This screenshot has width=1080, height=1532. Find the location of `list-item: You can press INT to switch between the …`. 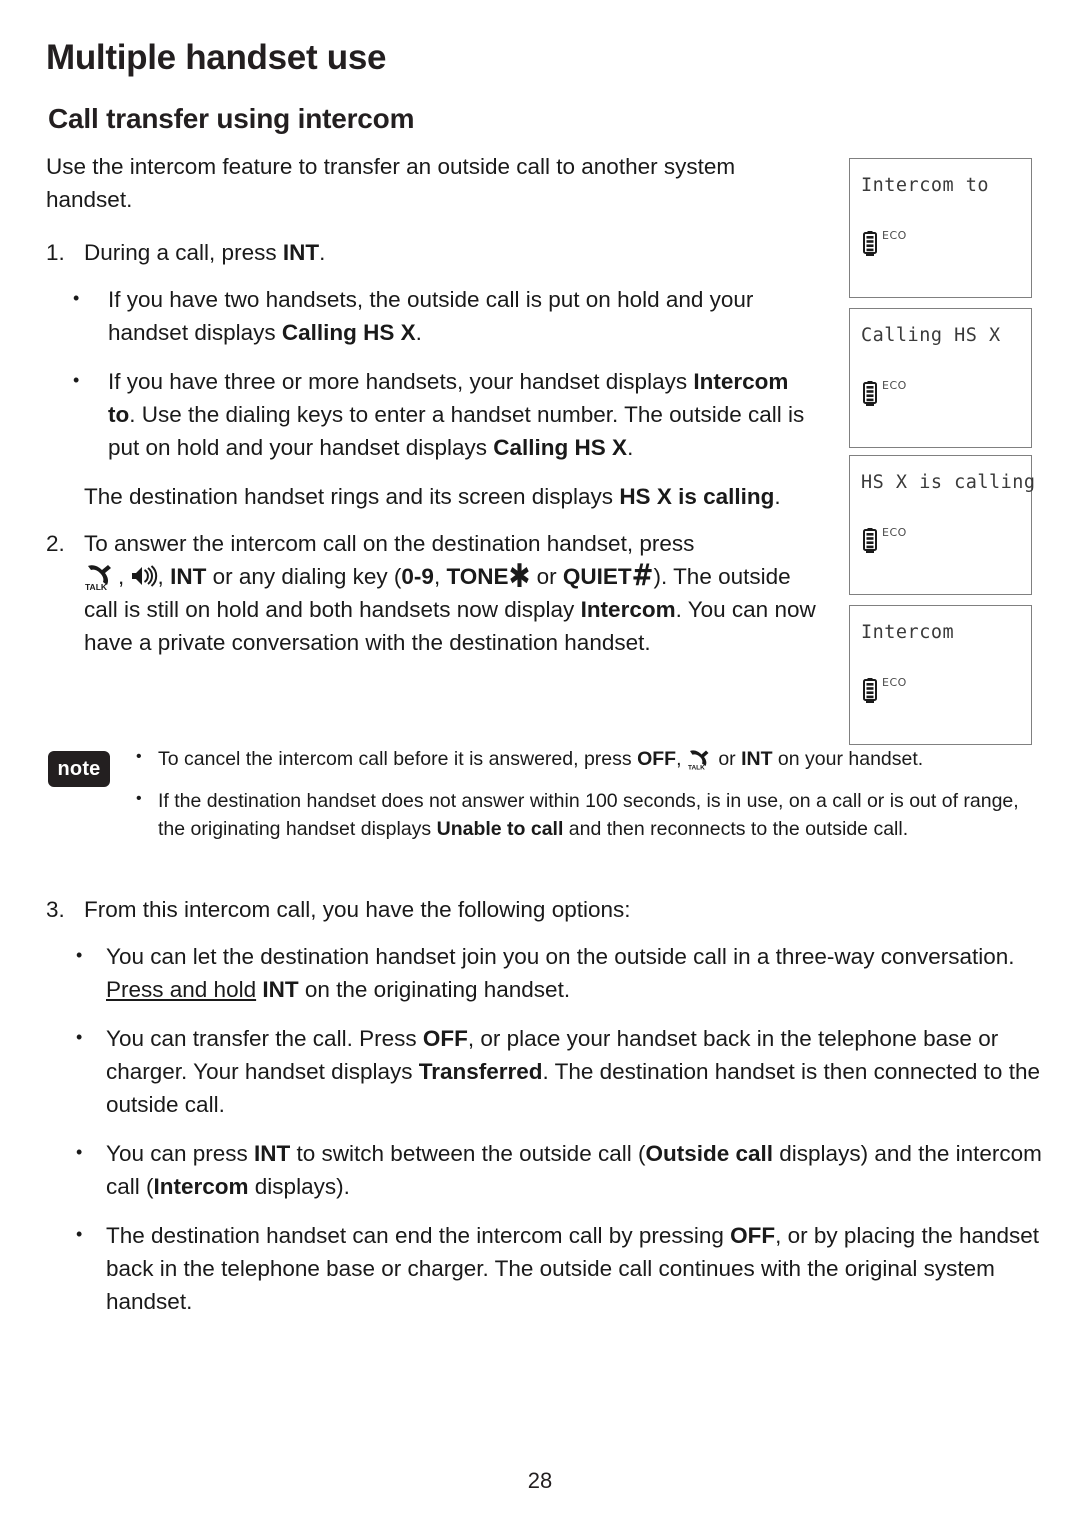

list-item: You can press INT to switch between the … is located at coordinates (546, 1169).